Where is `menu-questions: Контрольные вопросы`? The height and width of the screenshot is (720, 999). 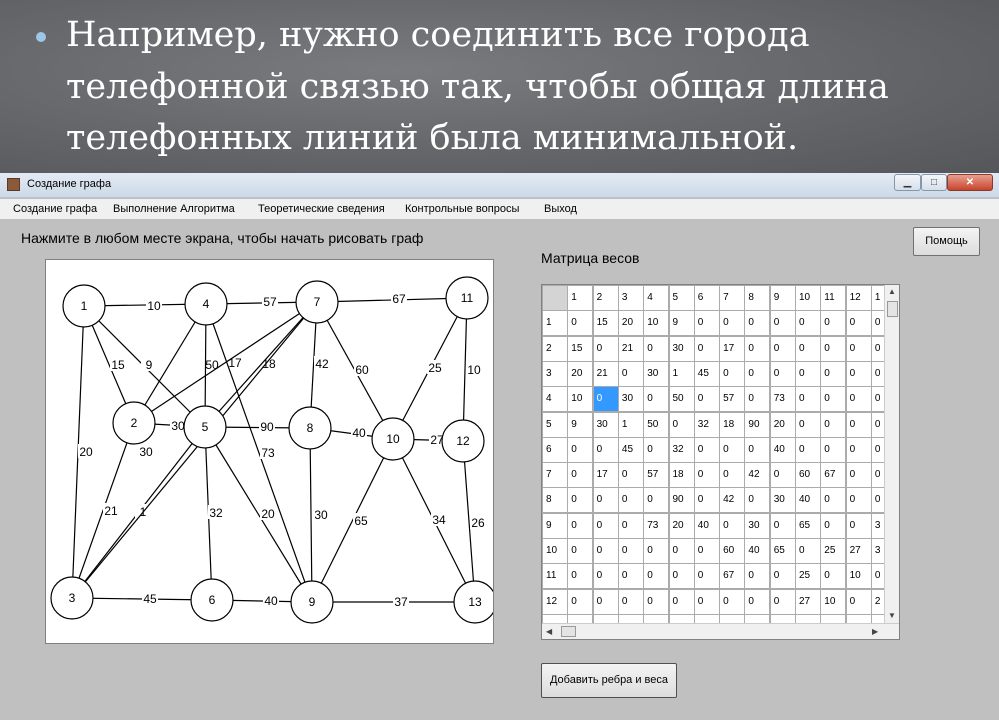 menu-questions: Контрольные вопросы is located at coordinates (462, 209).